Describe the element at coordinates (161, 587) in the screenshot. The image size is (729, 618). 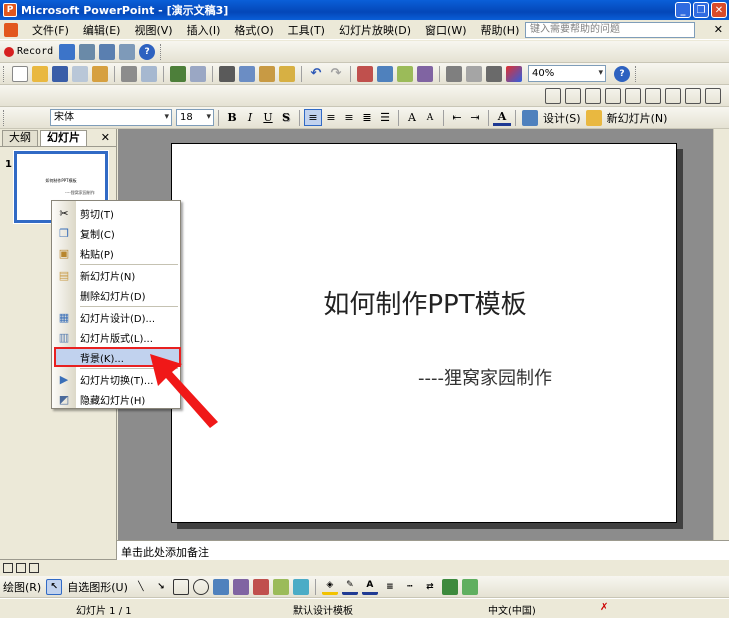
I see `arrow-icon: ↘` at that location.